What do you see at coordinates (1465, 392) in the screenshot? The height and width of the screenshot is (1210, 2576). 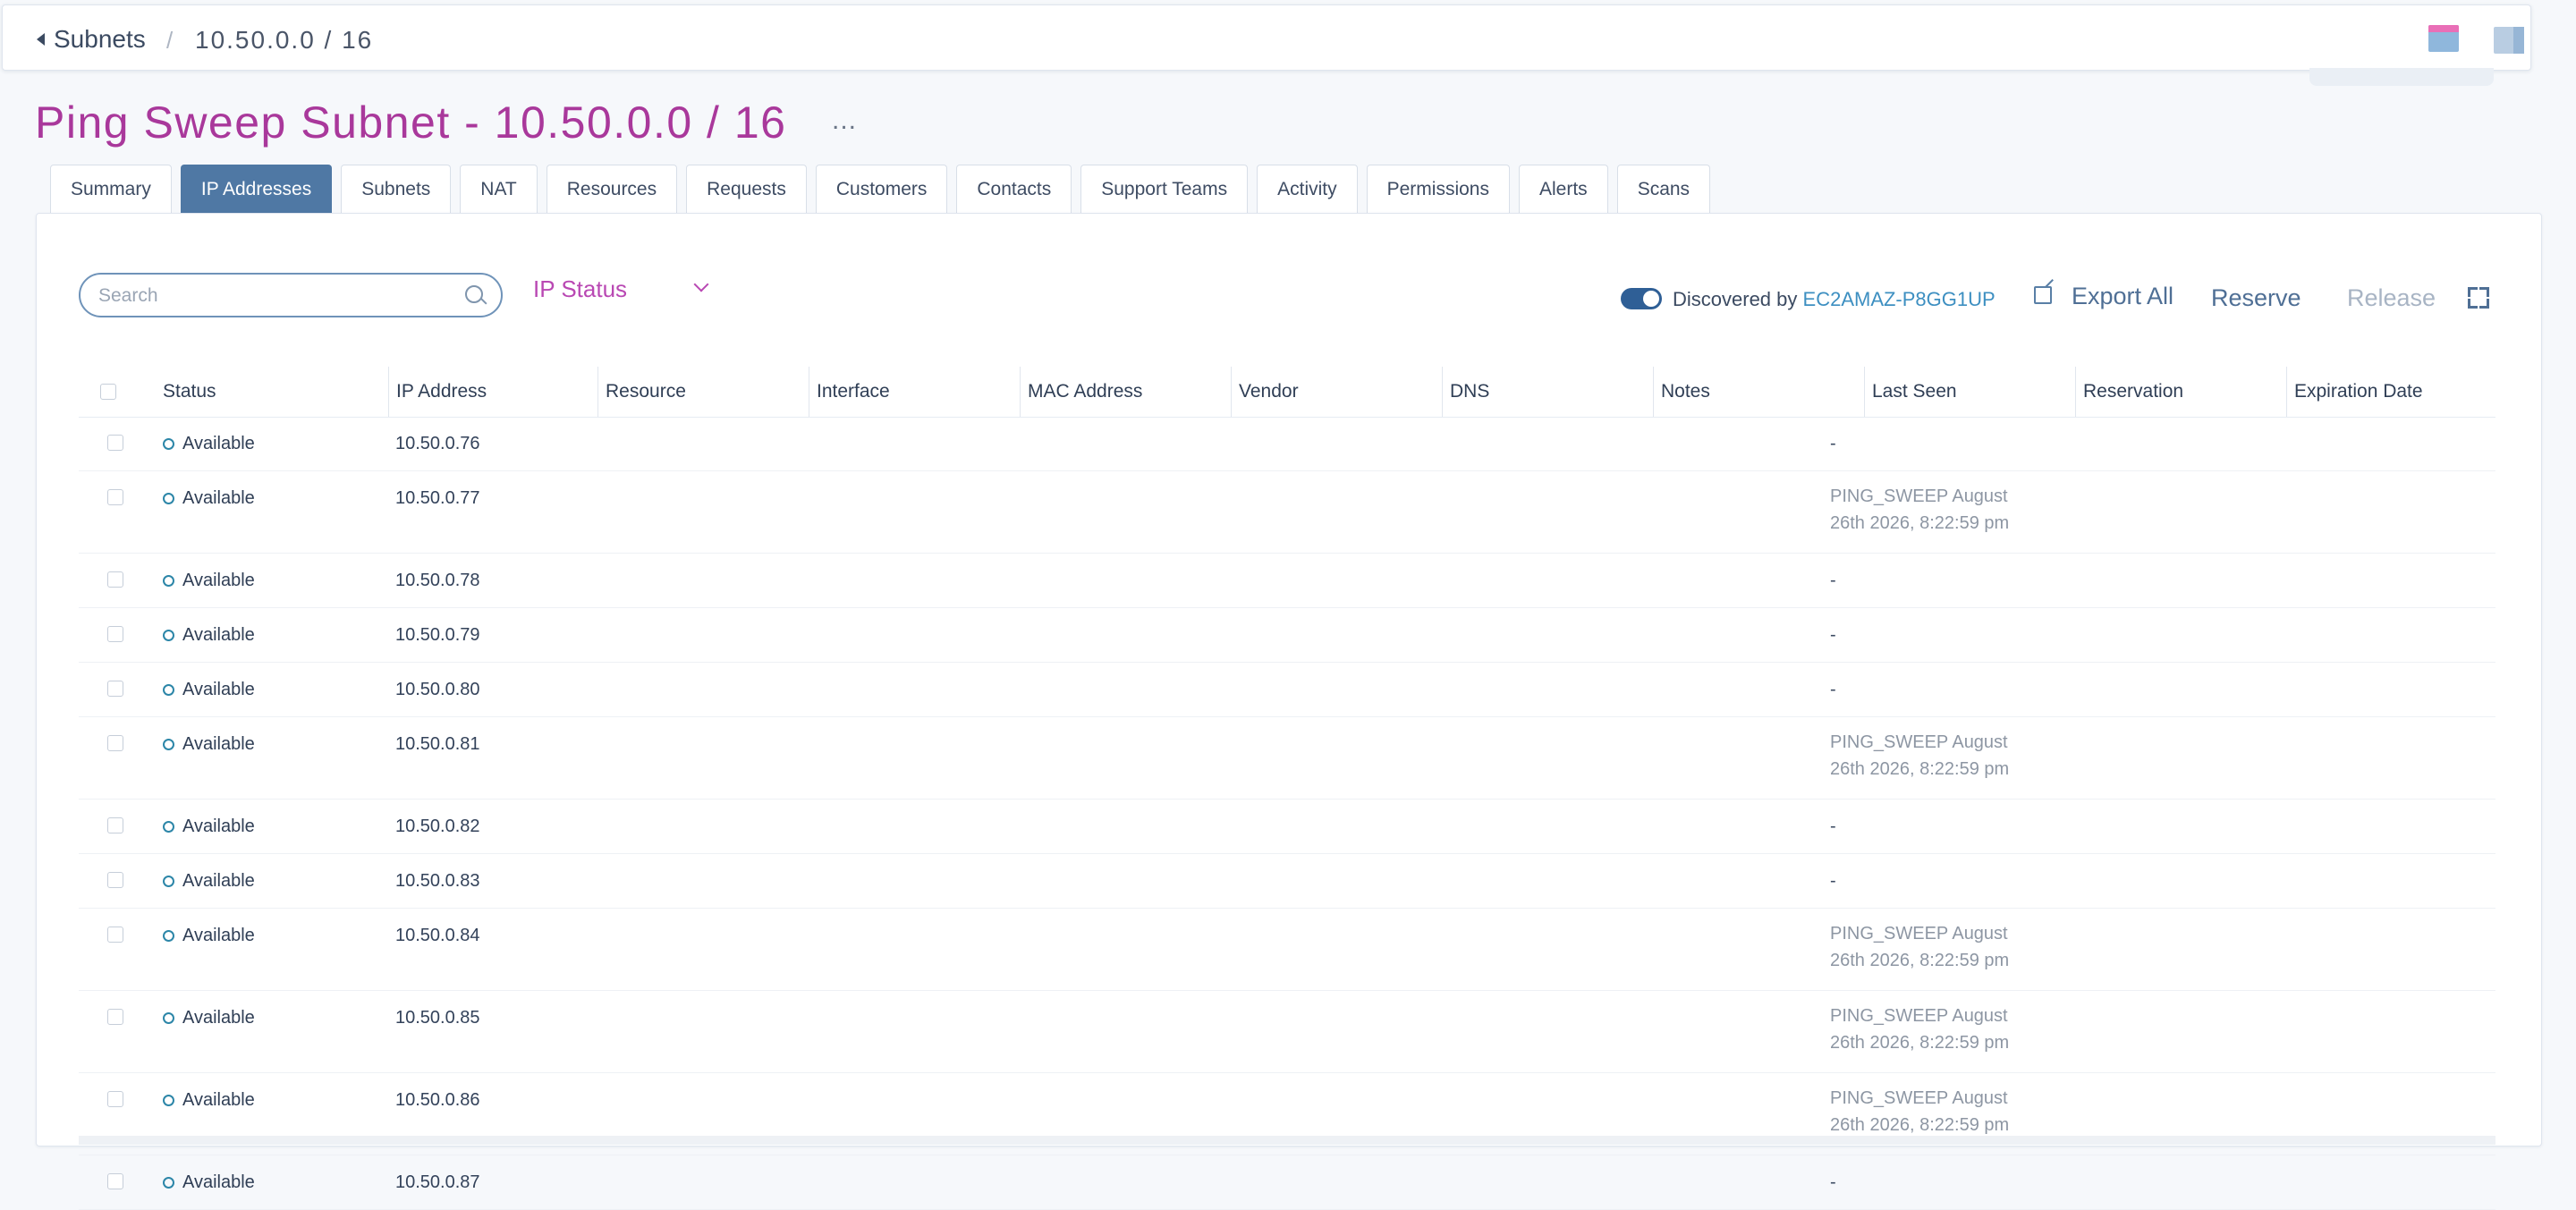 I see `col-dns: DNS` at bounding box center [1465, 392].